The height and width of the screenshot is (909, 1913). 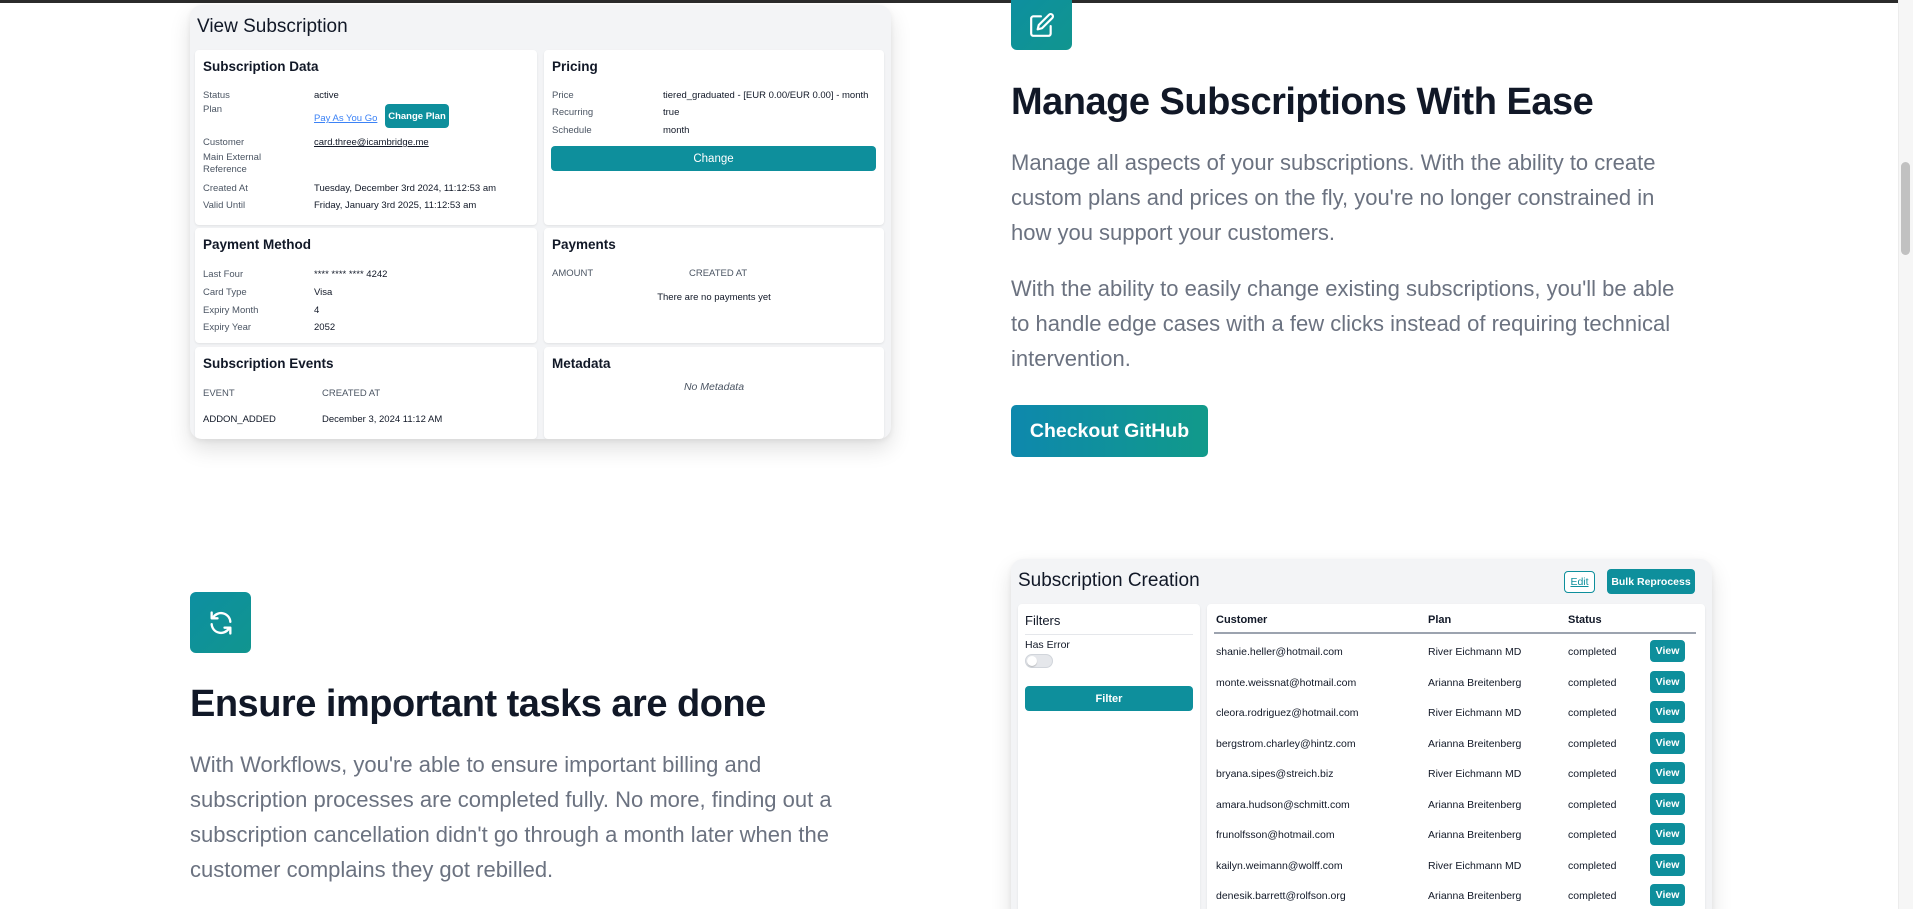 I want to click on expiry-month-value: 4, so click(x=317, y=310).